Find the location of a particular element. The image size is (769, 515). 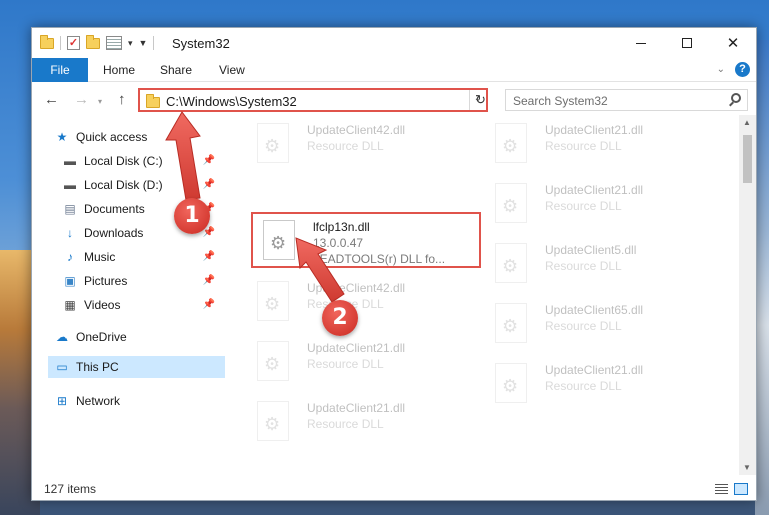

close-icon: ✕ is located at coordinates (733, 43).